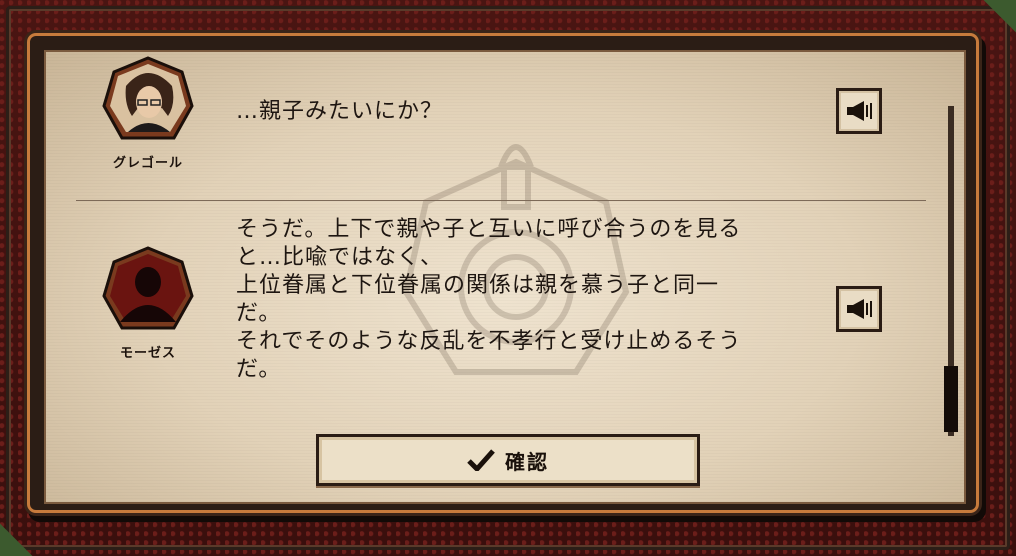 This screenshot has width=1016, height=556. I want to click on dialogue-line: 上位眷属と下位眷属の関係は親を慕う子と同一, so click(478, 285).